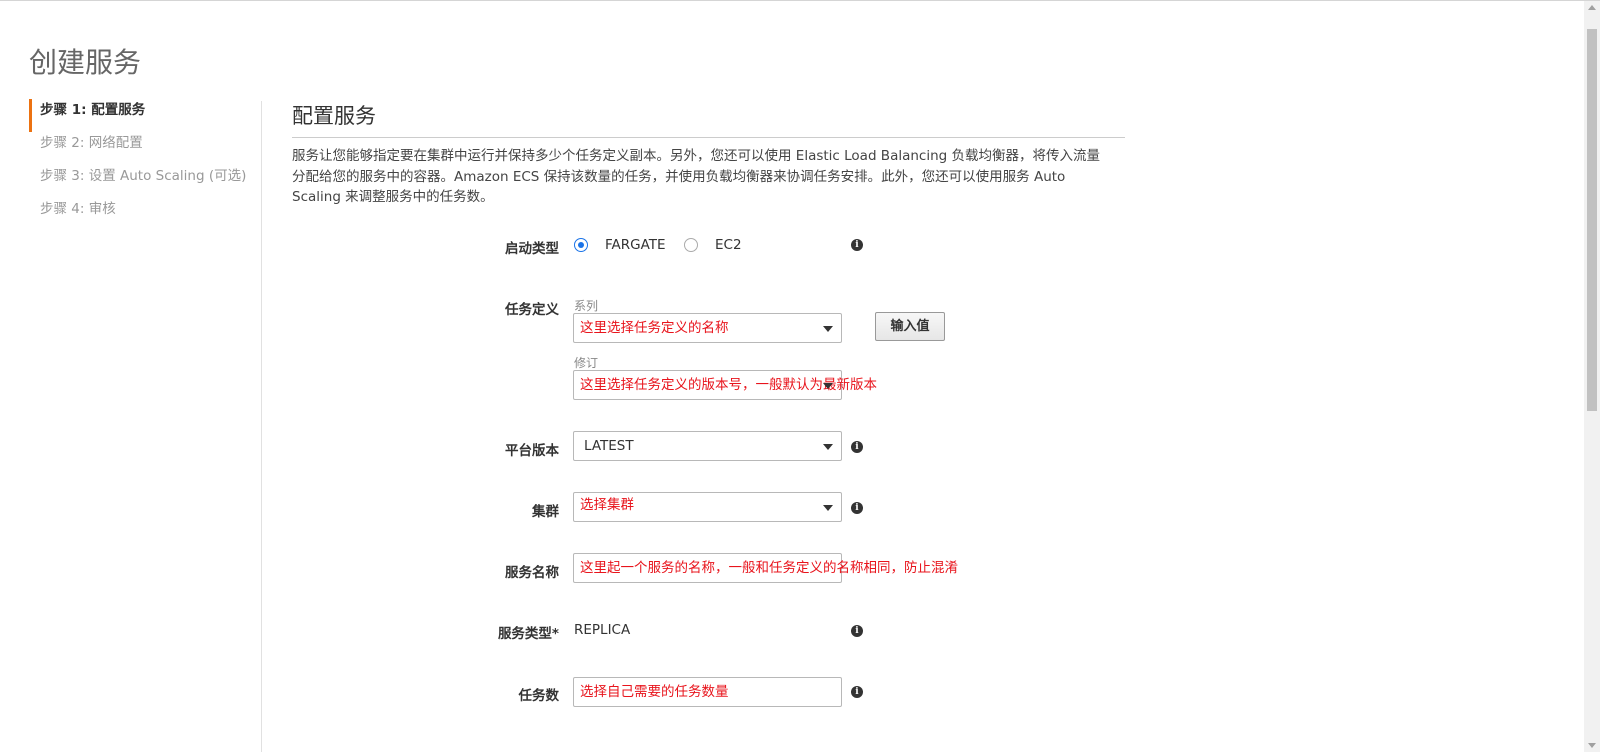 The height and width of the screenshot is (752, 1600). What do you see at coordinates (725, 385) in the screenshot?
I see `revision-select: 这里选择任务定义的版本号，一般默认为最新版本` at bounding box center [725, 385].